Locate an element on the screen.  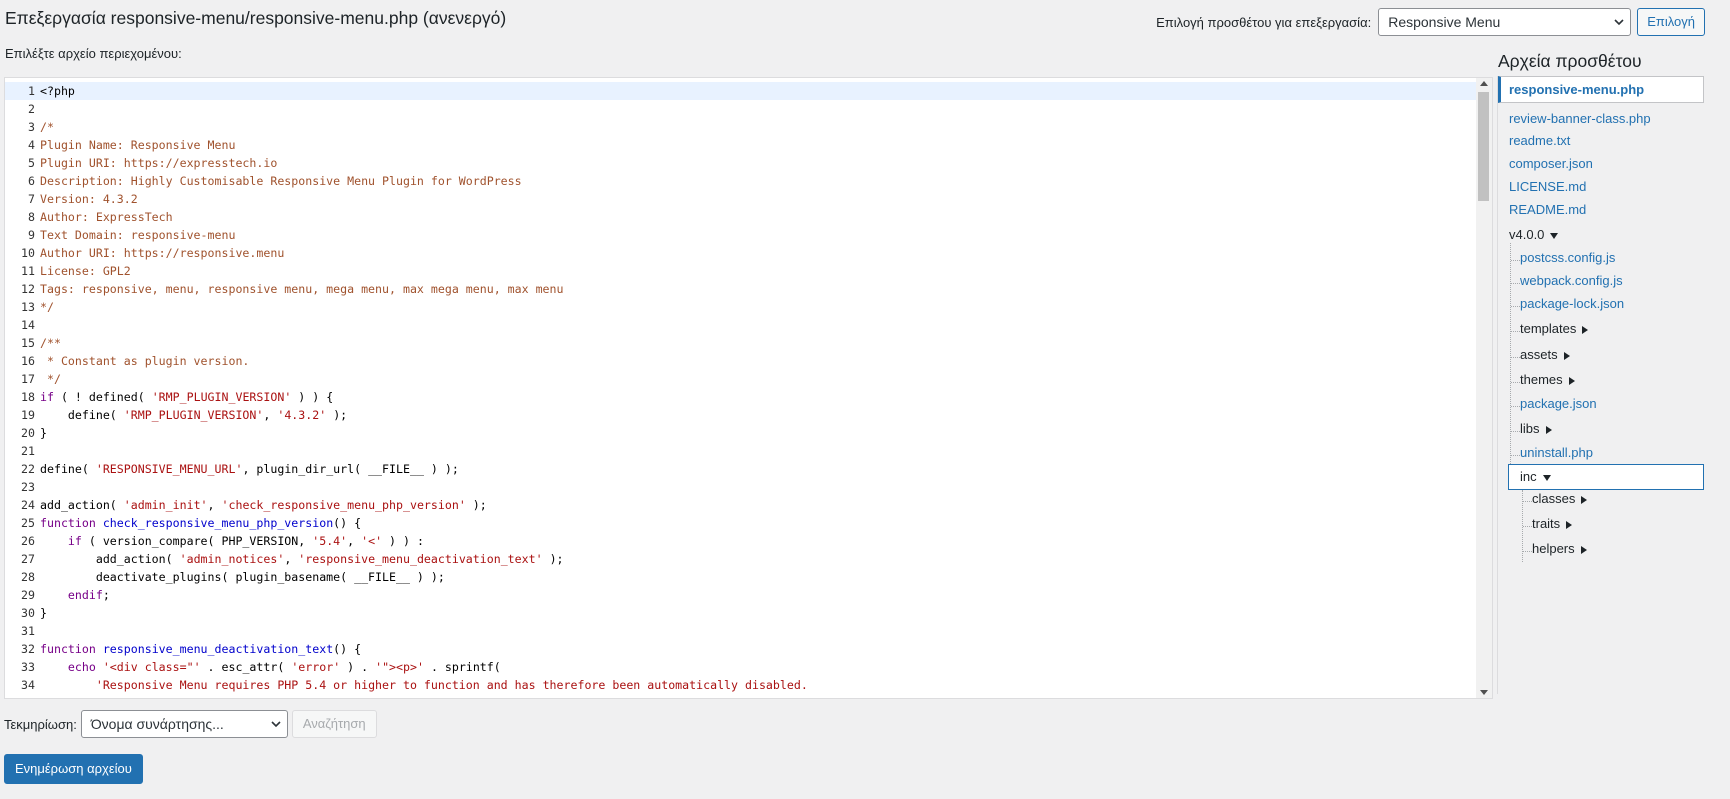
plugin-select: Responsive Menu is located at coordinates (1505, 22).